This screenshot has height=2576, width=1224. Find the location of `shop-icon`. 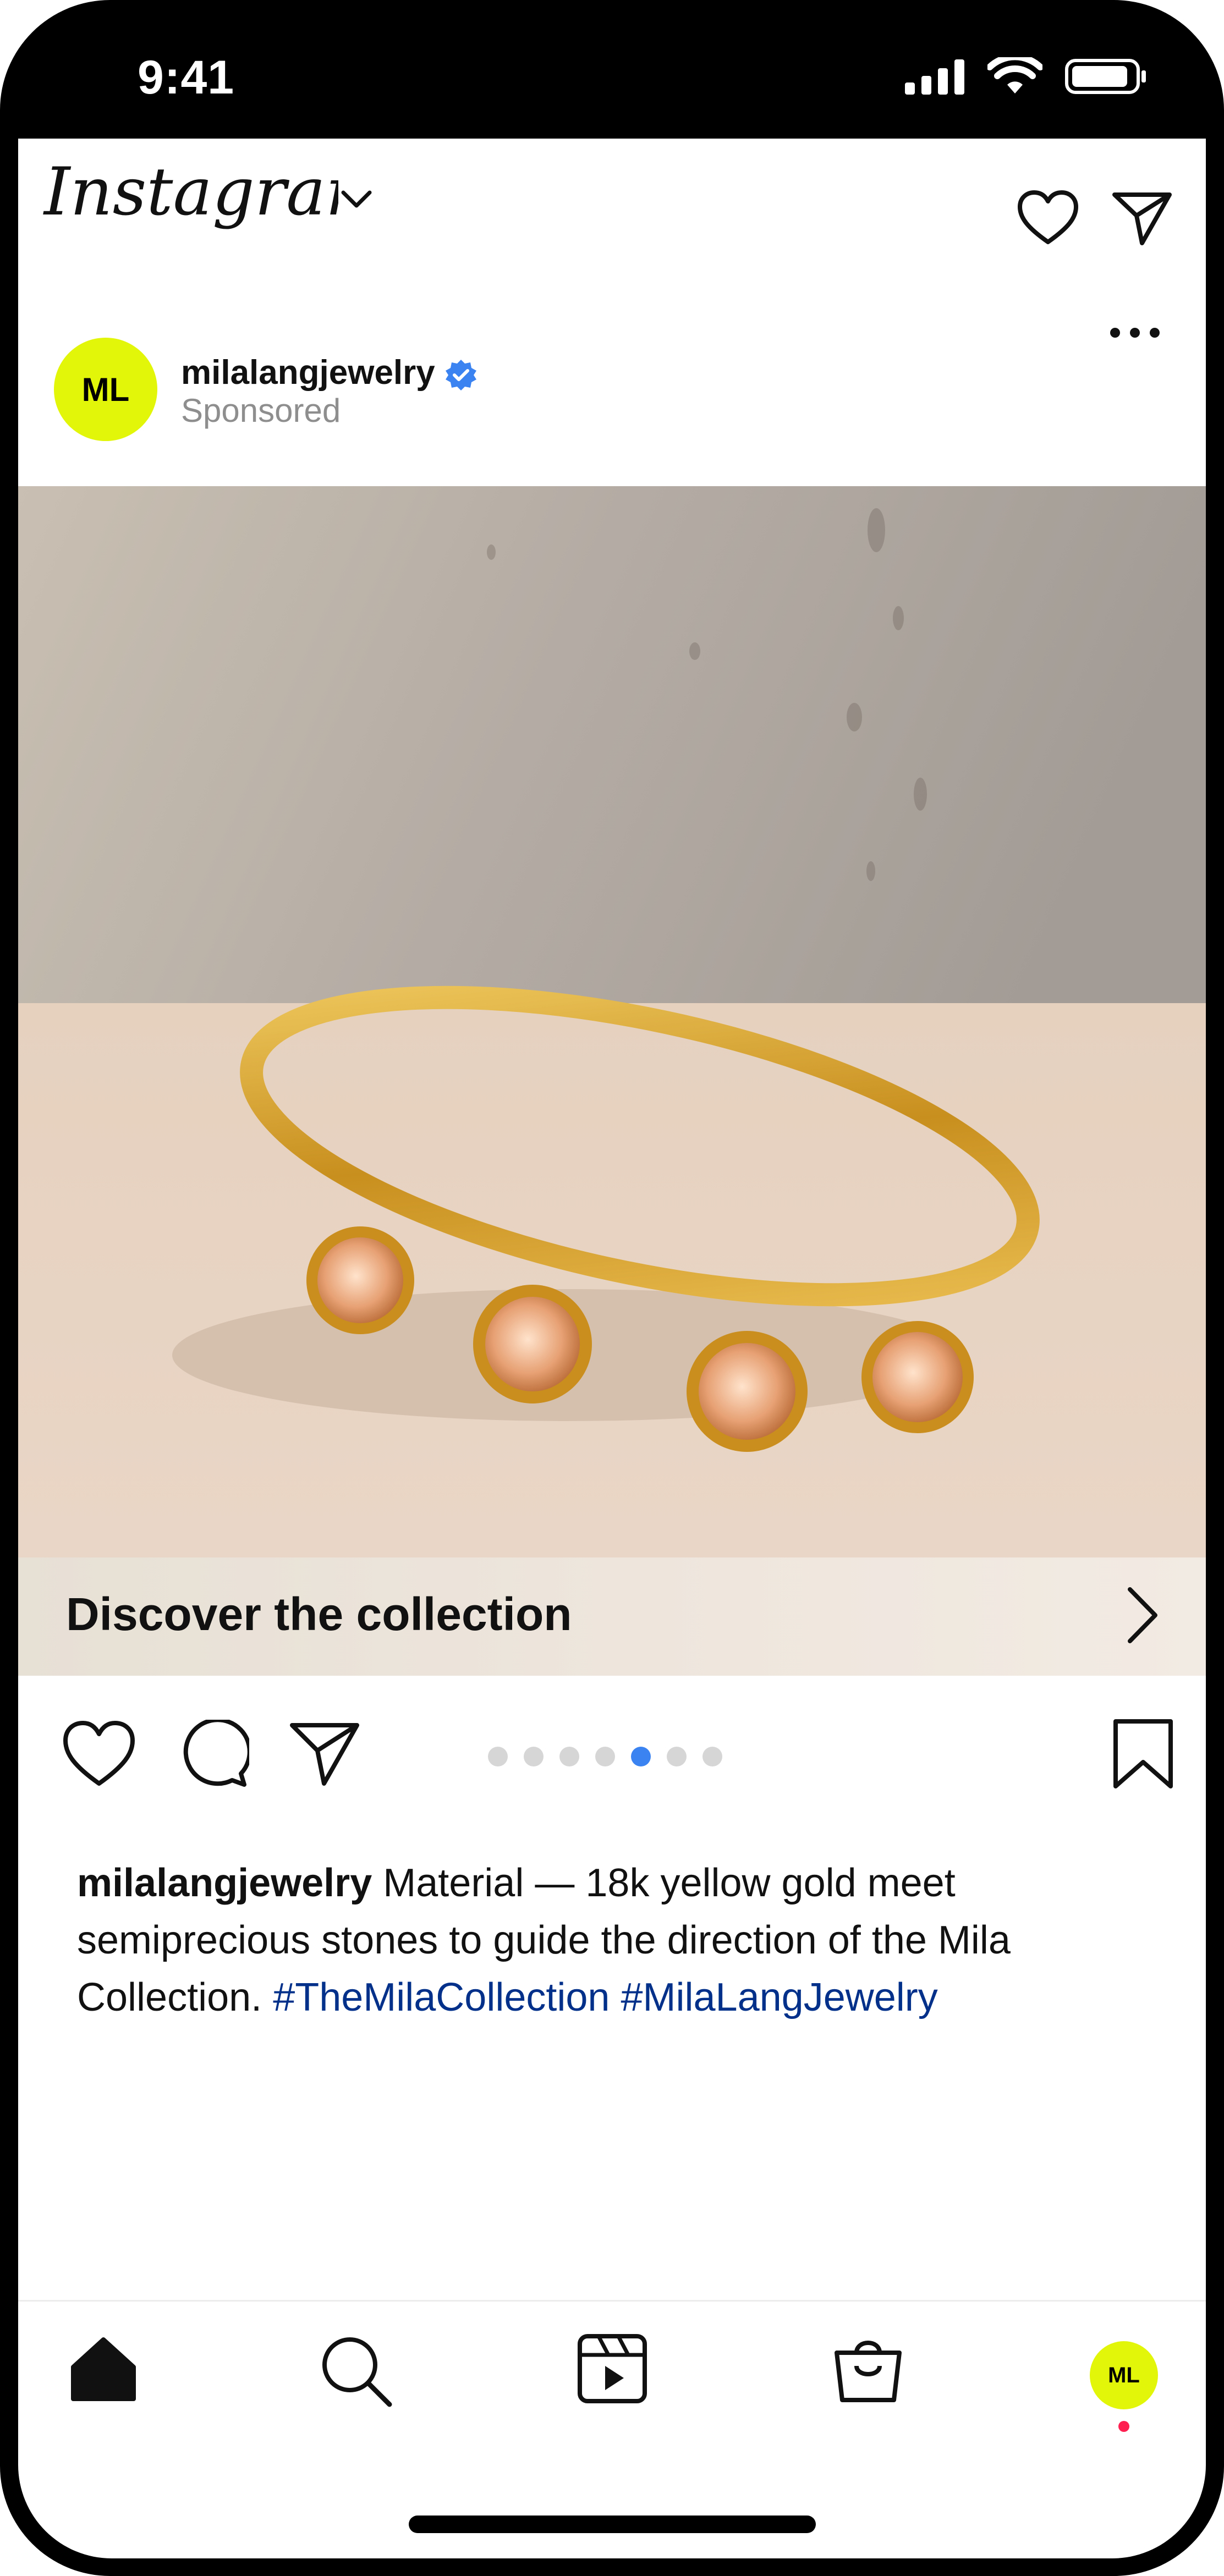

shop-icon is located at coordinates (868, 2368).